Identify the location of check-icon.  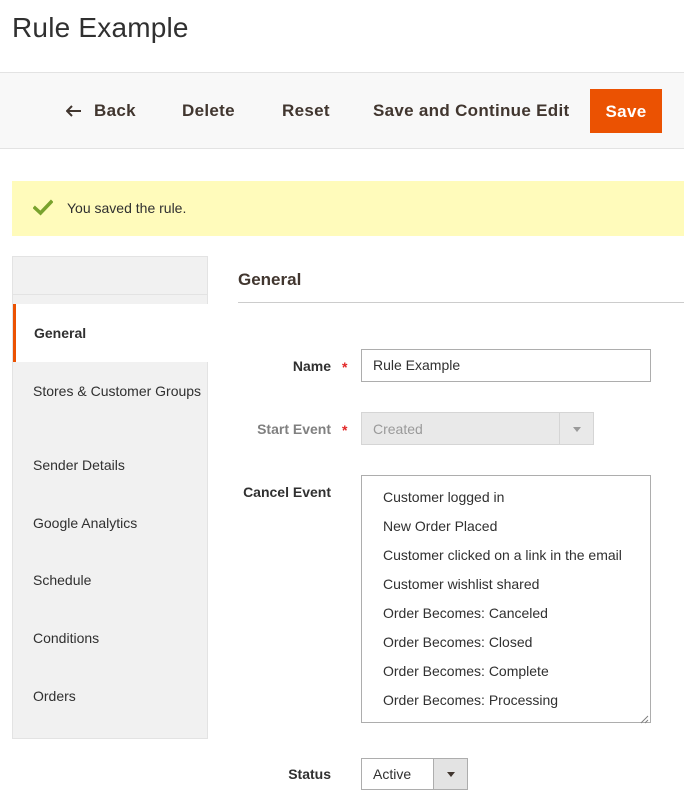
(43, 208).